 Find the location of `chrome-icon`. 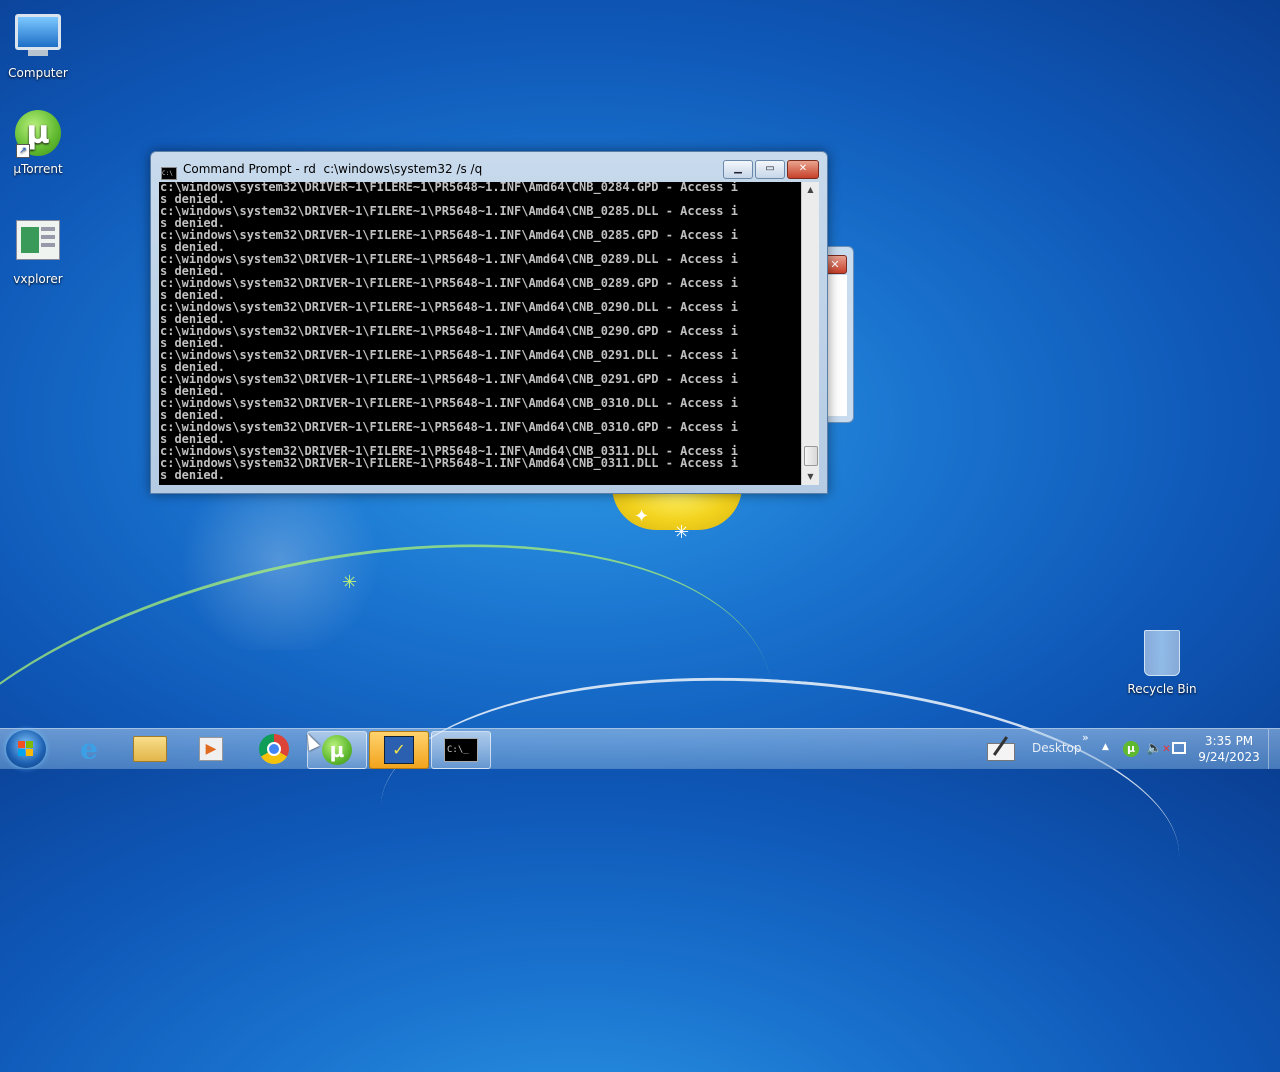

chrome-icon is located at coordinates (274, 749).